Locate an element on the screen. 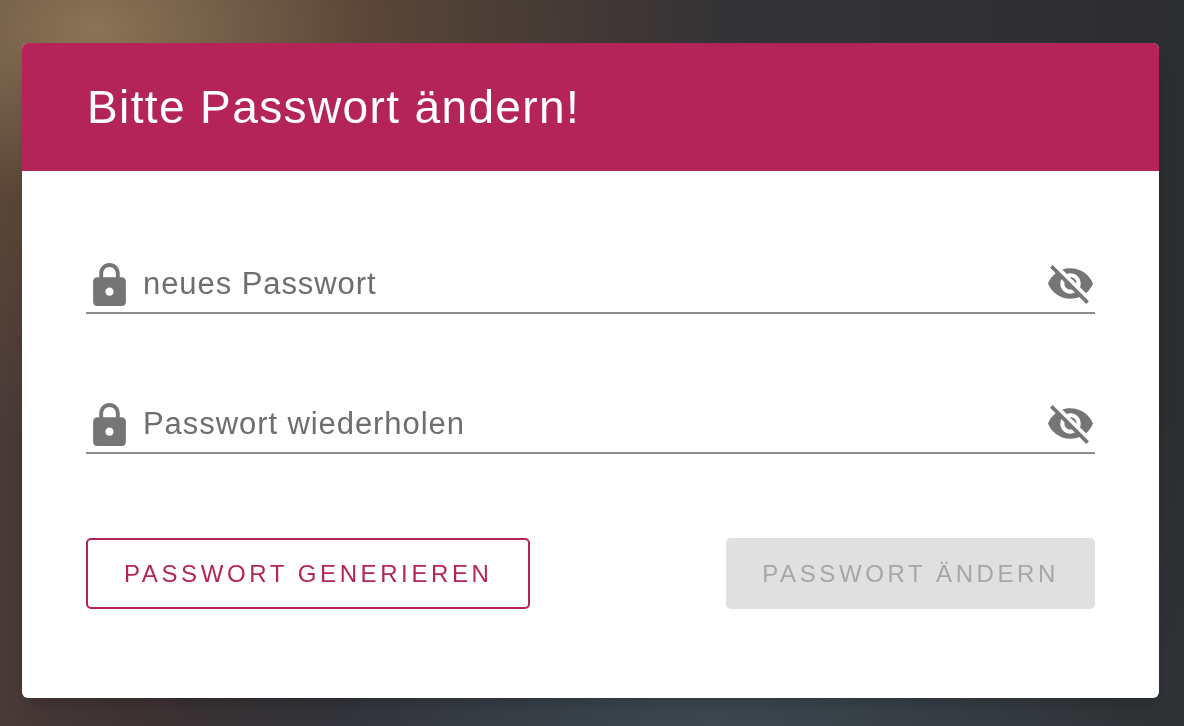 This screenshot has width=1184, height=726. password-input: Passwort wiederholen is located at coordinates (589, 424).